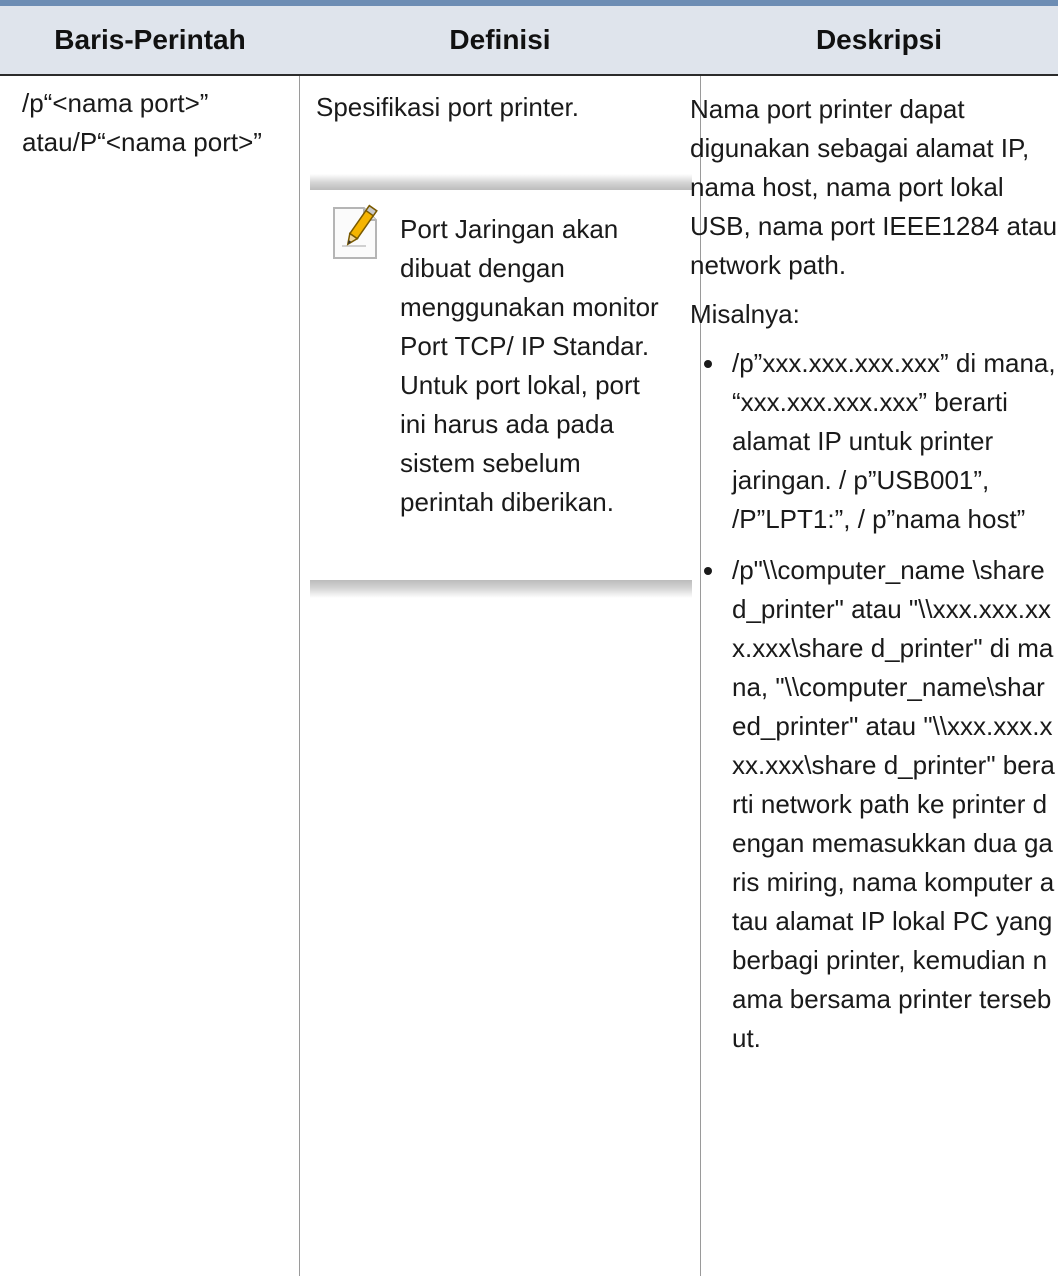 This screenshot has height=1276, width=1058. Describe the element at coordinates (150, 39) in the screenshot. I see `header-command: Baris-Perintah` at that location.